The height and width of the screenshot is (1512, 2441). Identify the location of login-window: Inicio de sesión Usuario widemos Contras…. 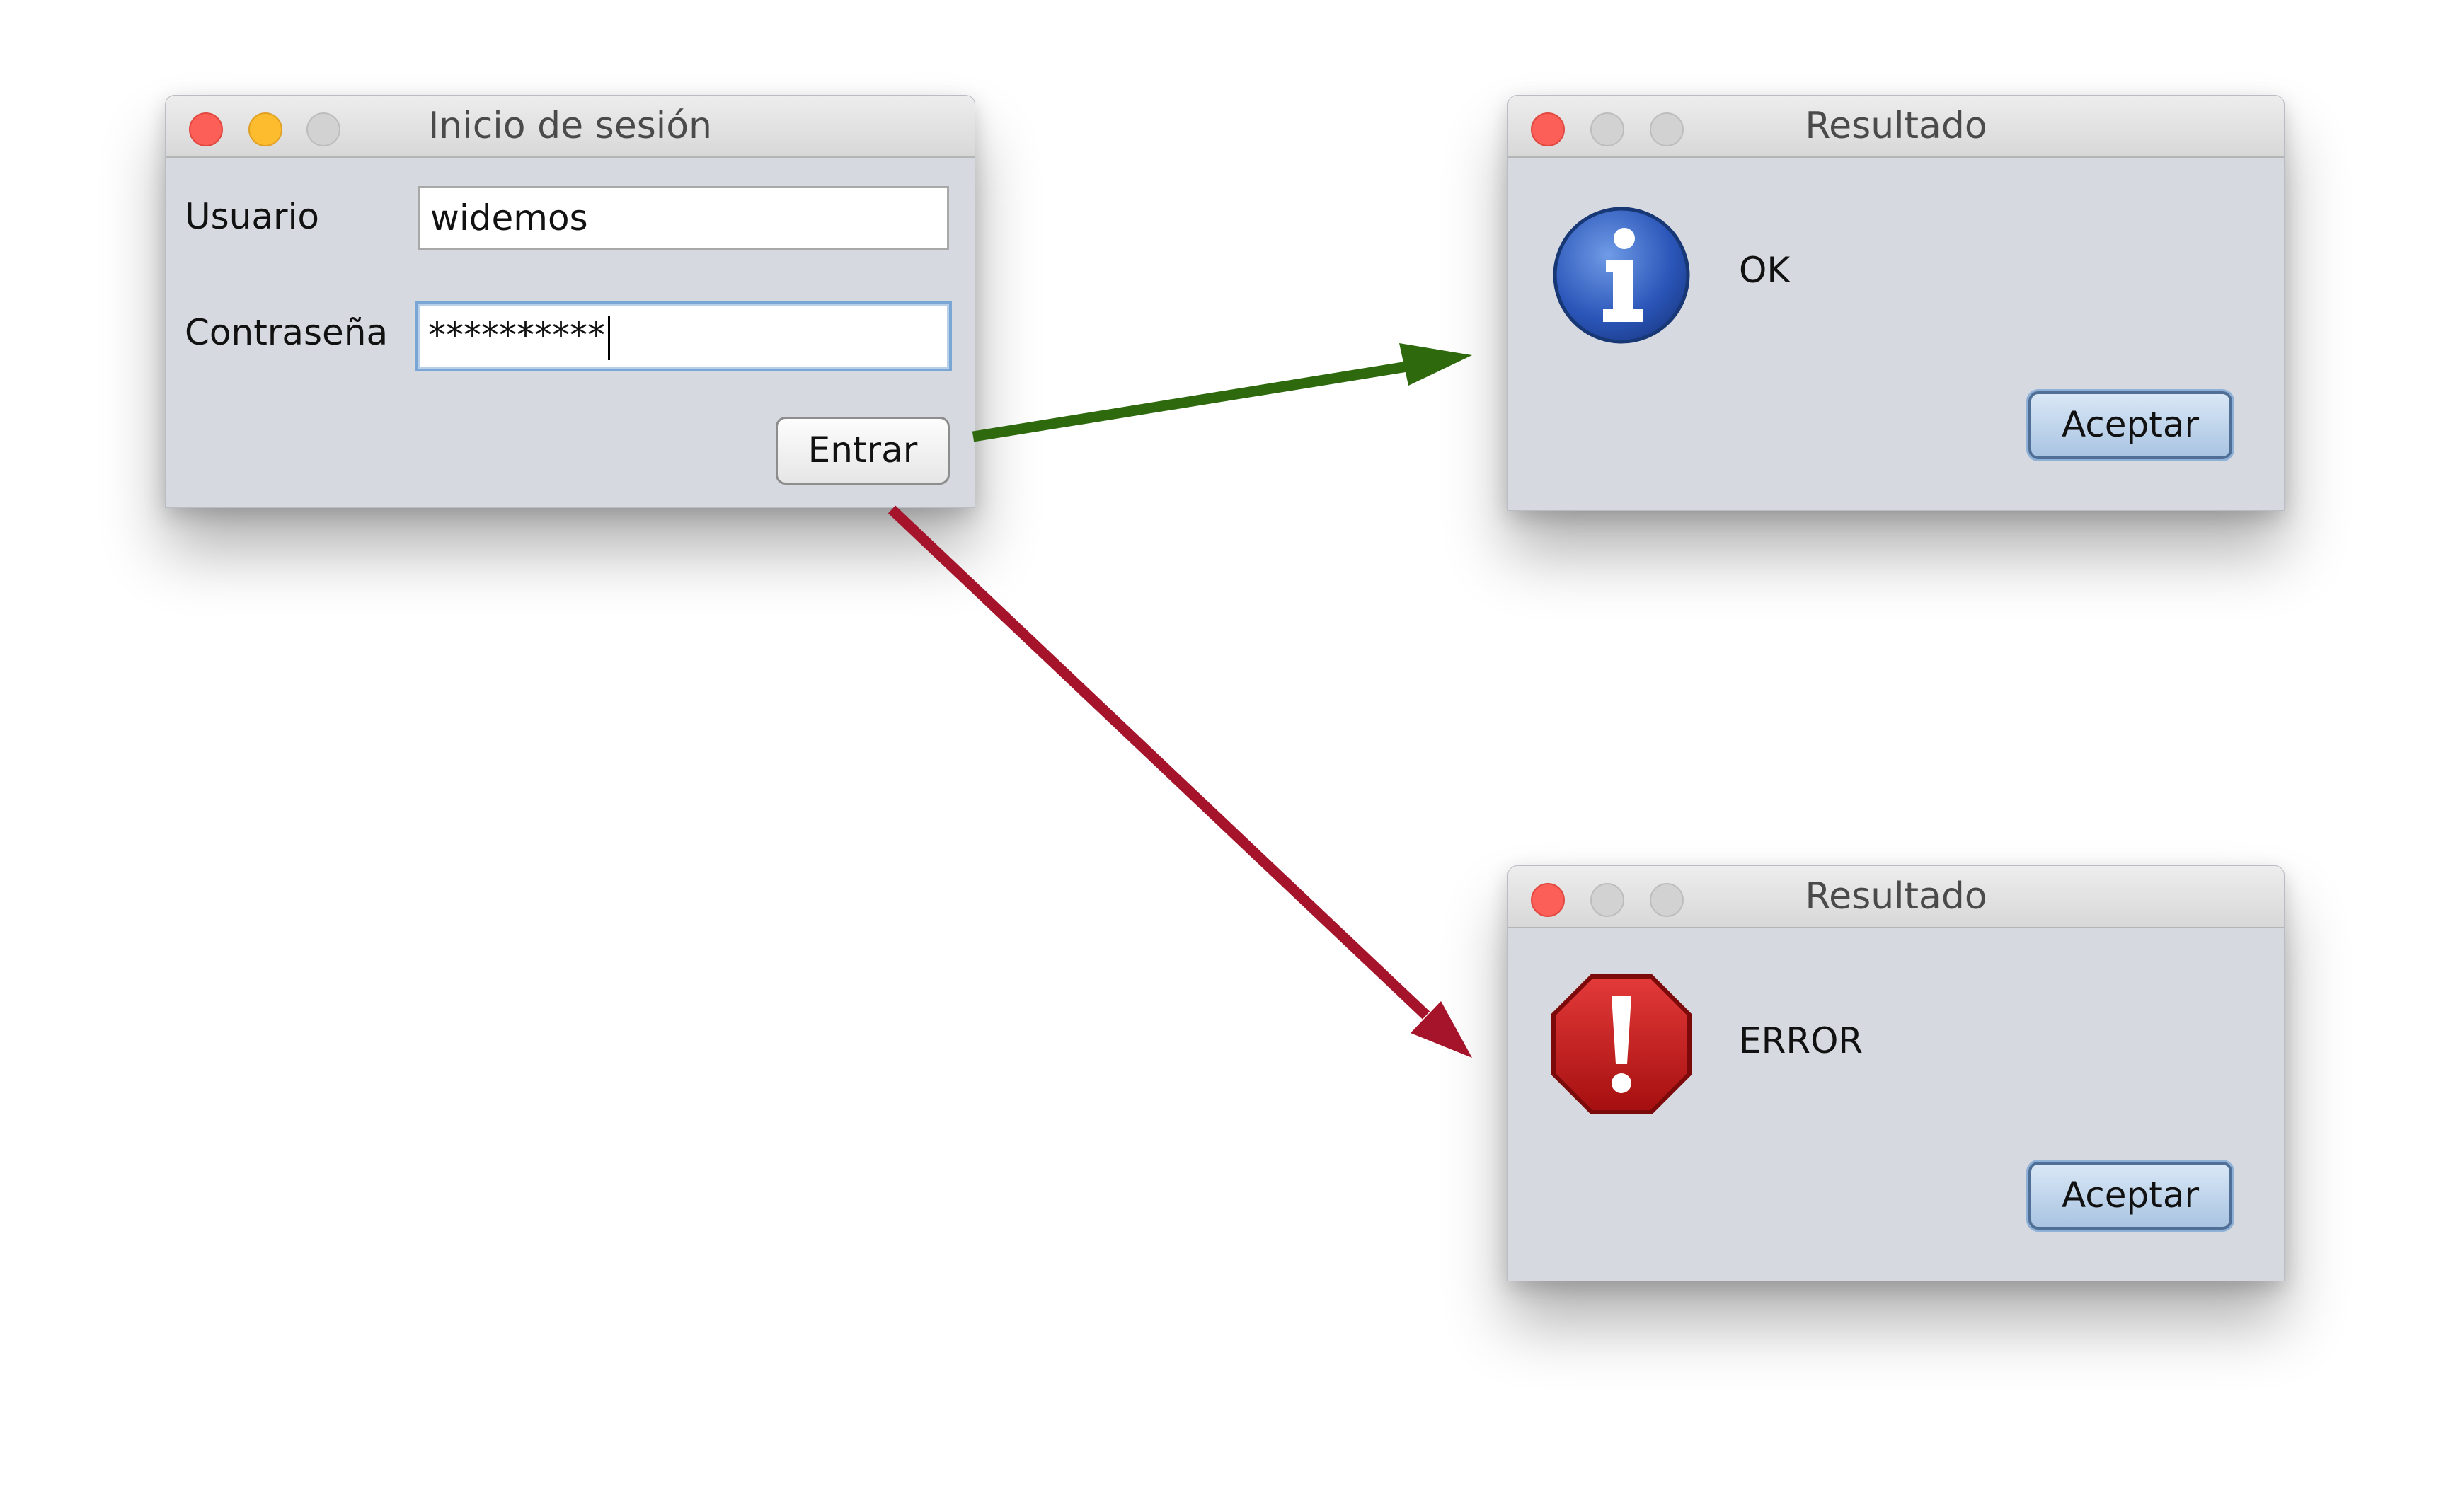
(570, 301).